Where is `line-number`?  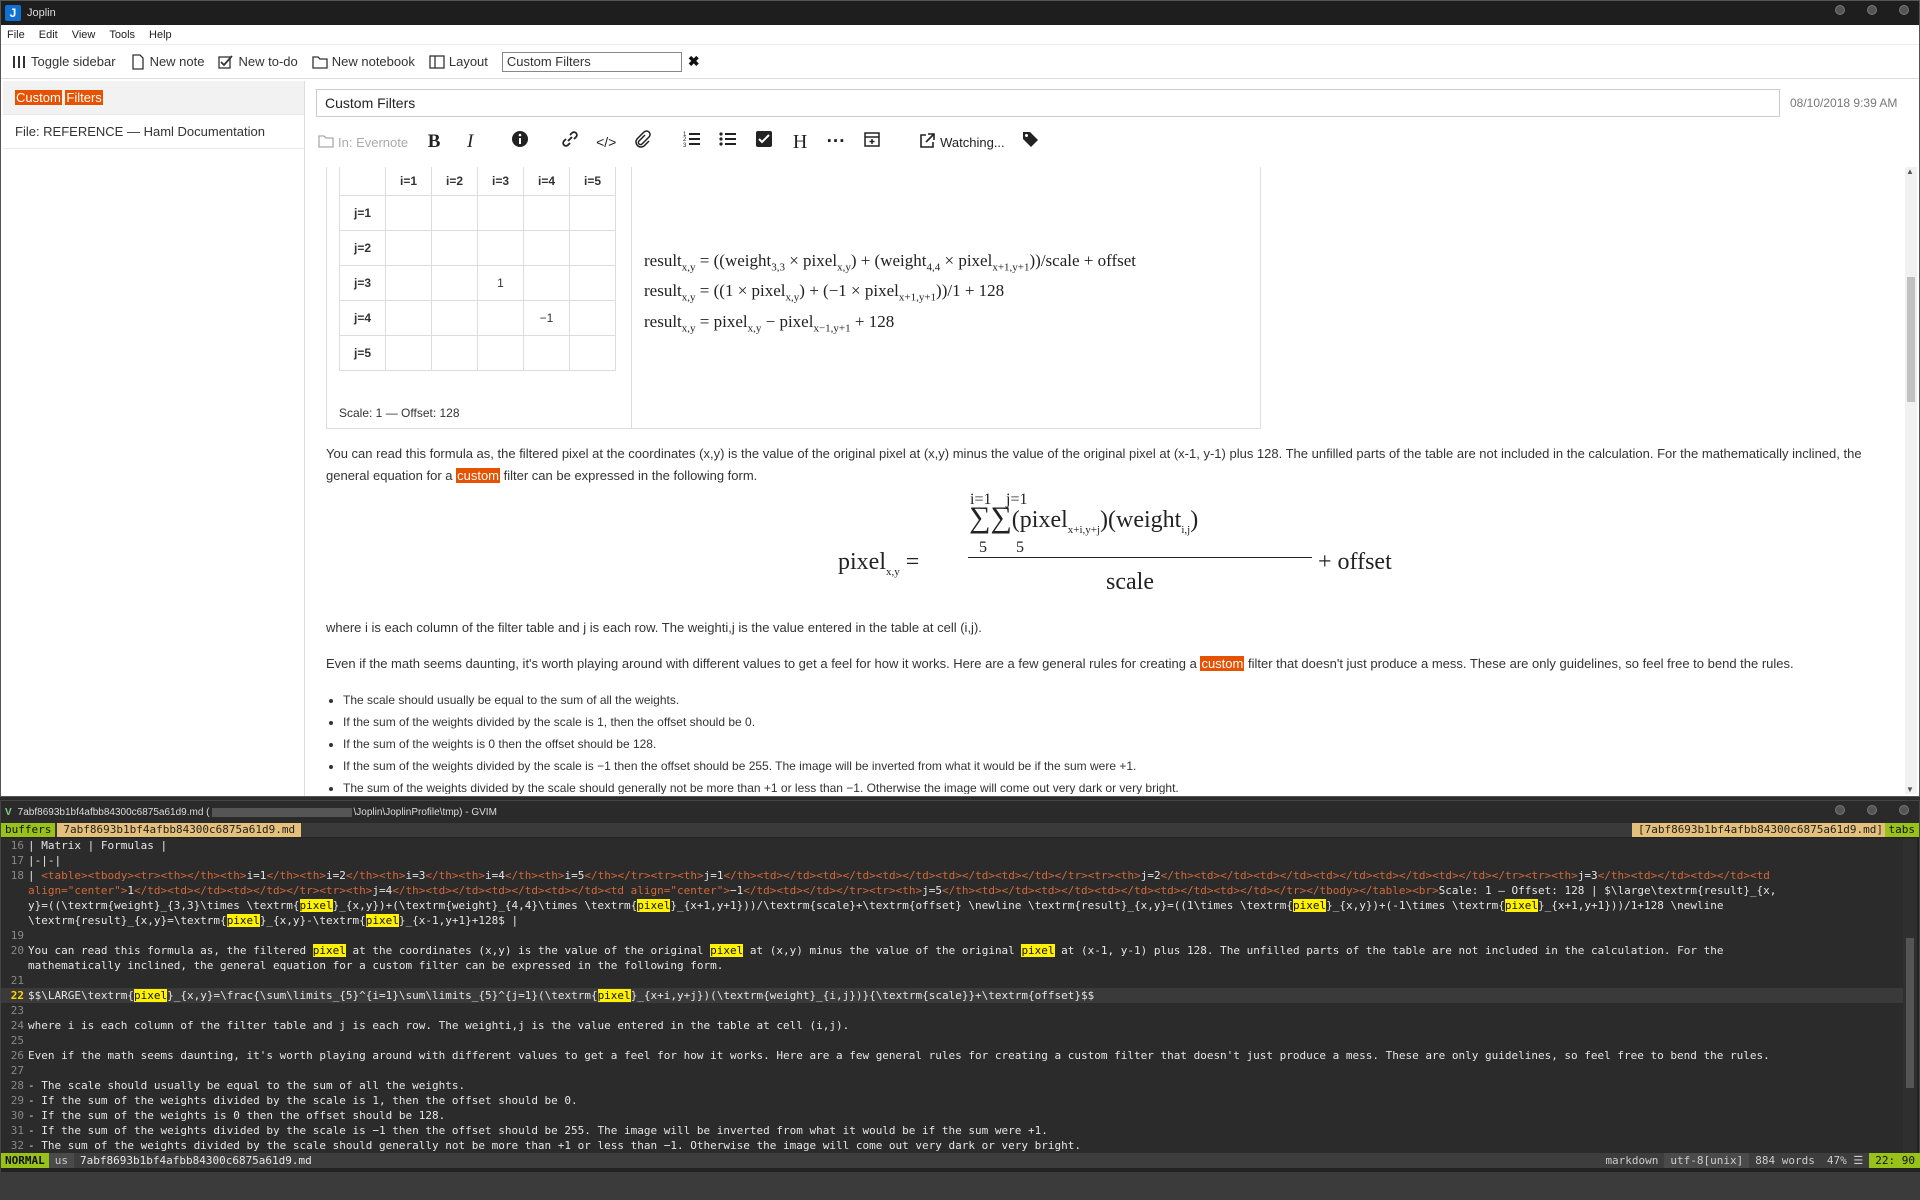
line-number is located at coordinates (14, 965).